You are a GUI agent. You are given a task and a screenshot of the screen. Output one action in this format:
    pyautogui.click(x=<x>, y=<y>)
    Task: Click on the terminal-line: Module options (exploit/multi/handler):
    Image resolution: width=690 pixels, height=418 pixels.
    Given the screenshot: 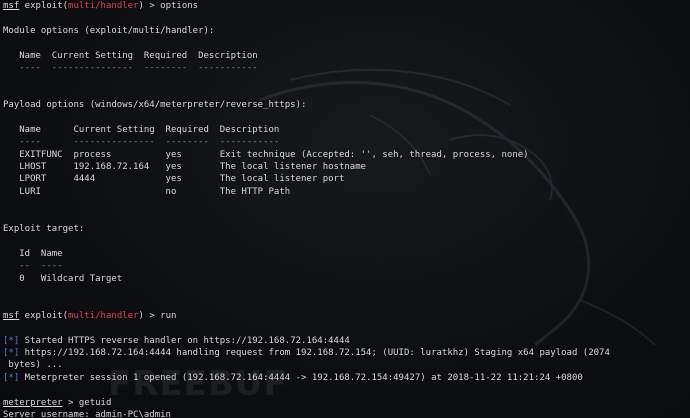 What is the action you would take?
    pyautogui.click(x=306, y=31)
    